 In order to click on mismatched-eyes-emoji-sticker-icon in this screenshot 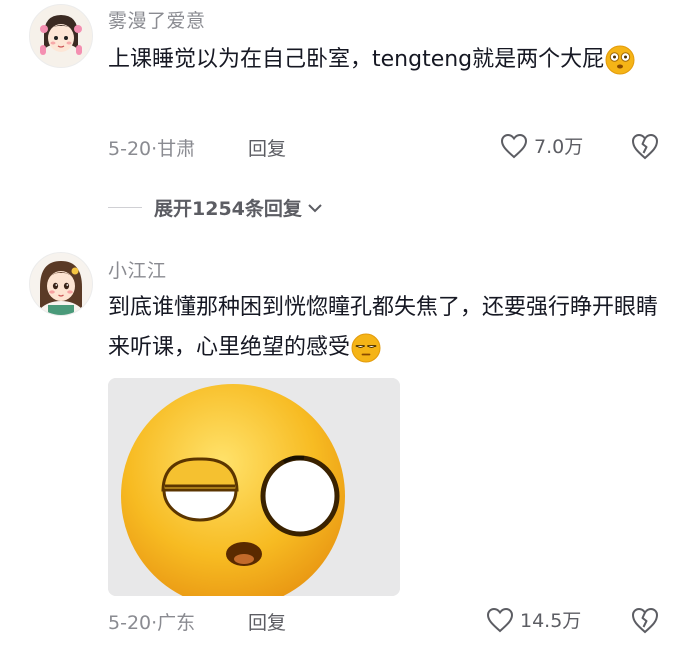, I will do `click(254, 487)`.